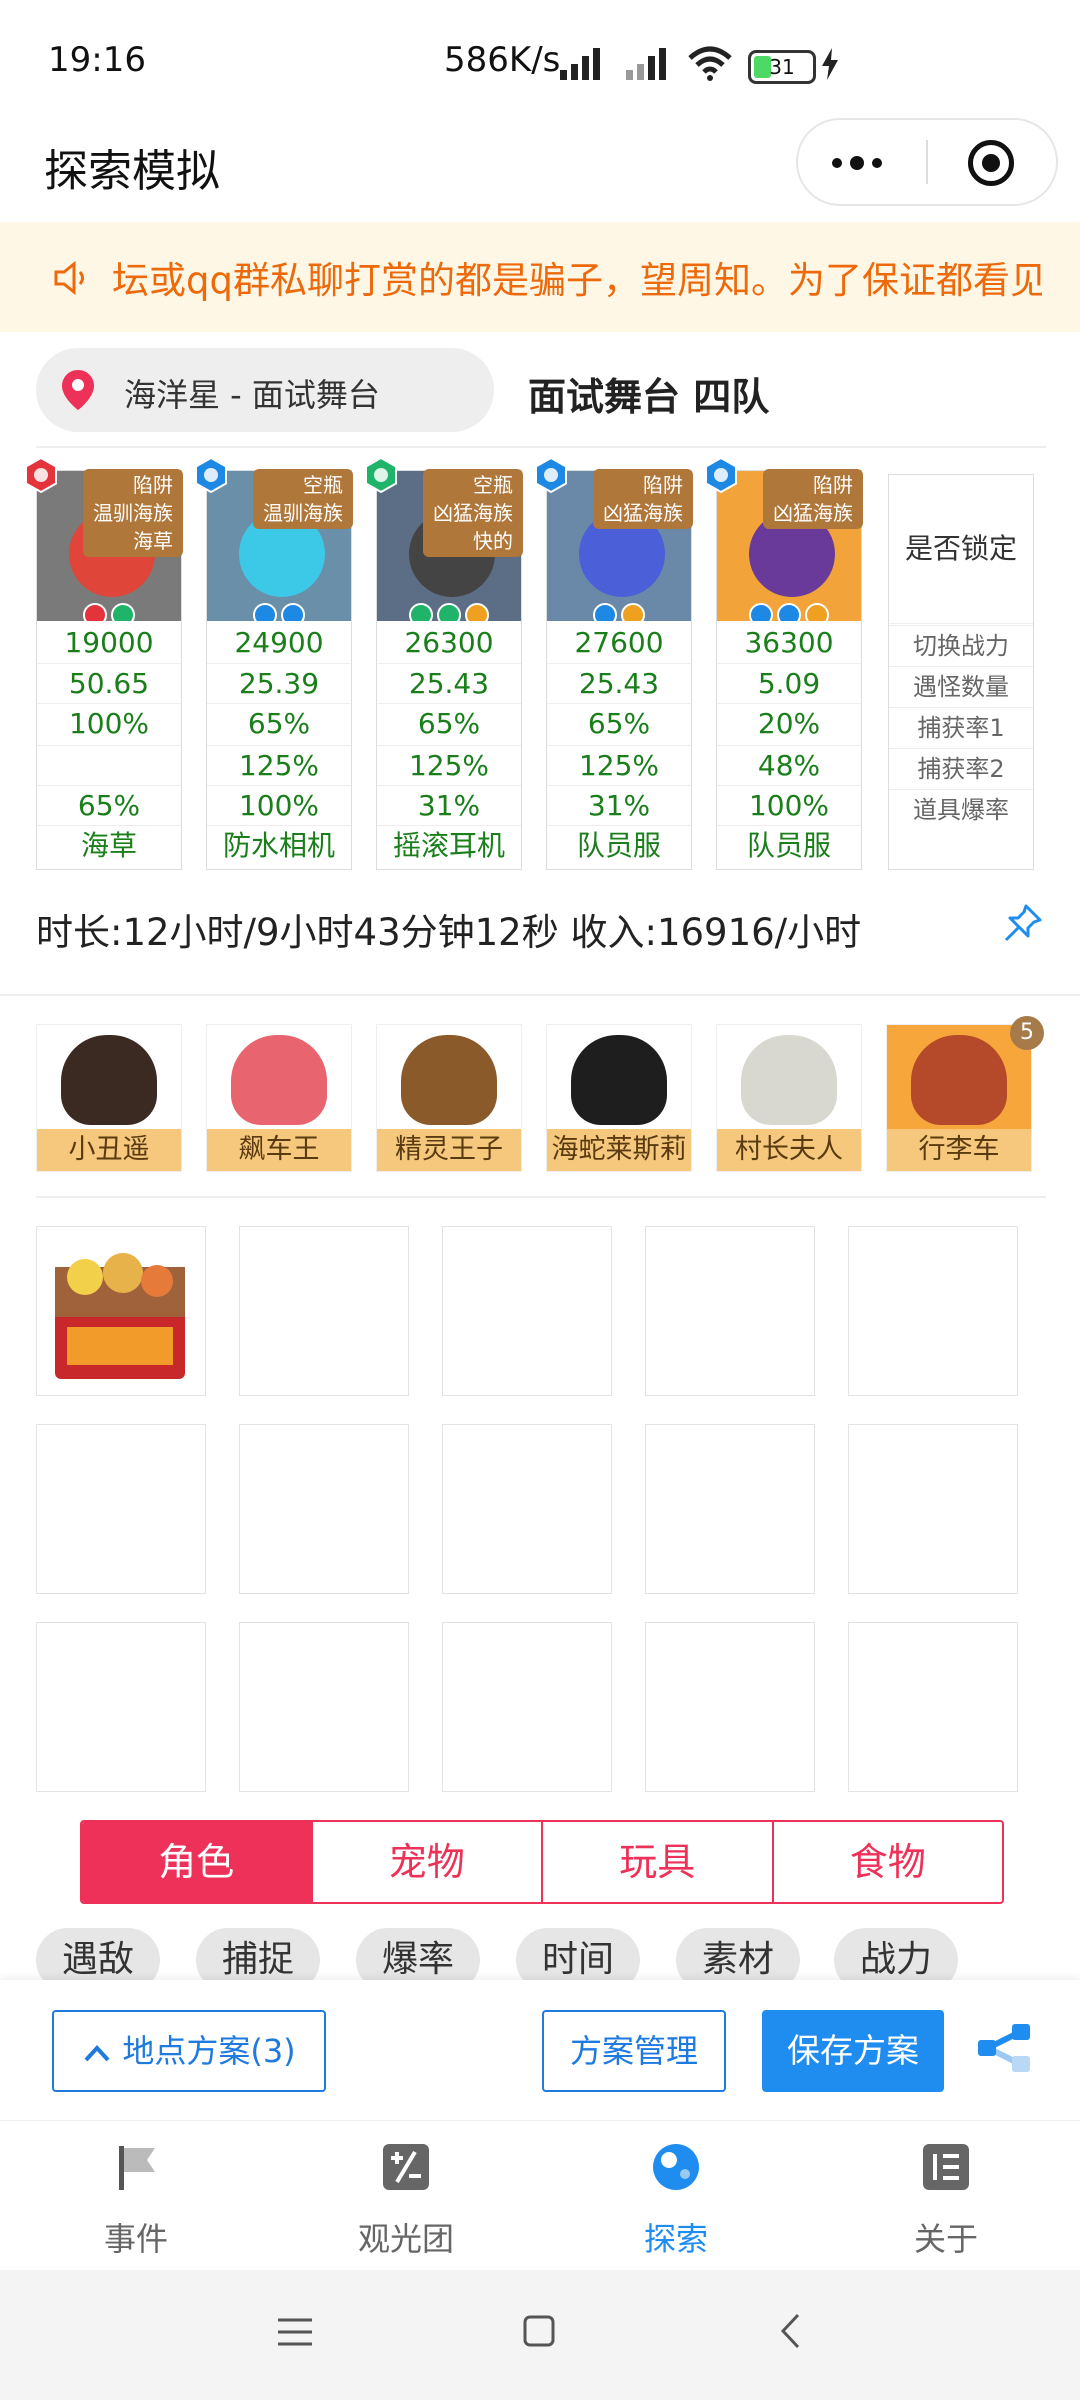 This screenshot has height=2400, width=1080. Describe the element at coordinates (449, 932) in the screenshot. I see `time-income-info: 时长:12小时/9小时43分钟12秒 收入:16916/小时` at that location.